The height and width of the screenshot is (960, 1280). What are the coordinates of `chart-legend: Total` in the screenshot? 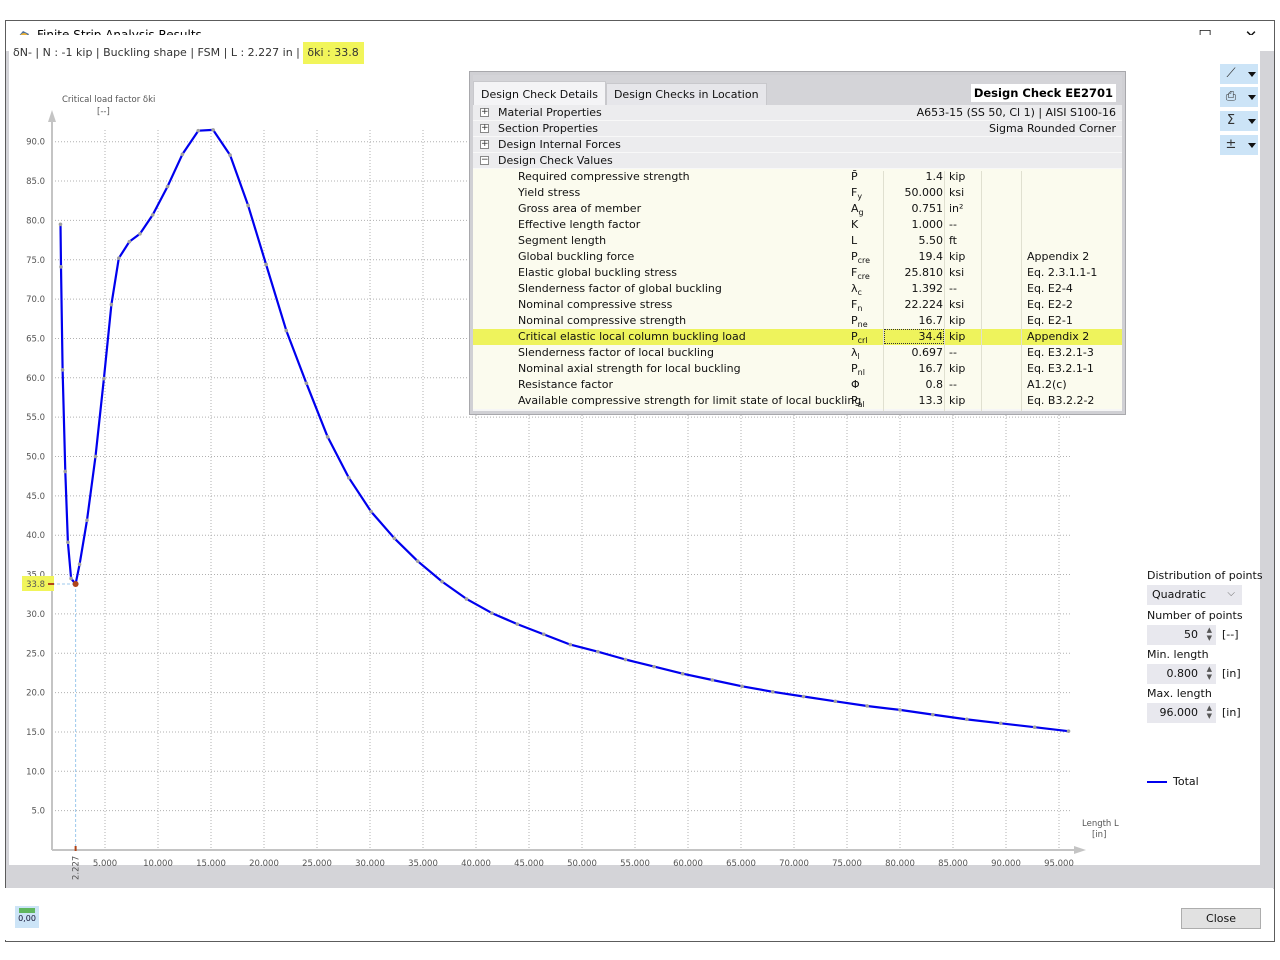 It's located at (1173, 781).